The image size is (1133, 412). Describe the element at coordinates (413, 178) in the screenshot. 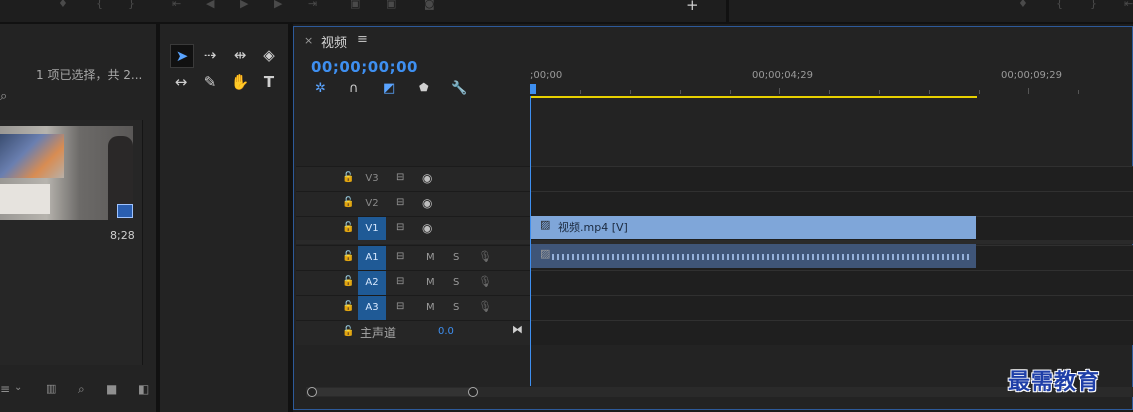

I see `track-header-v3: 🔓 V3 ⊟ ◉` at that location.